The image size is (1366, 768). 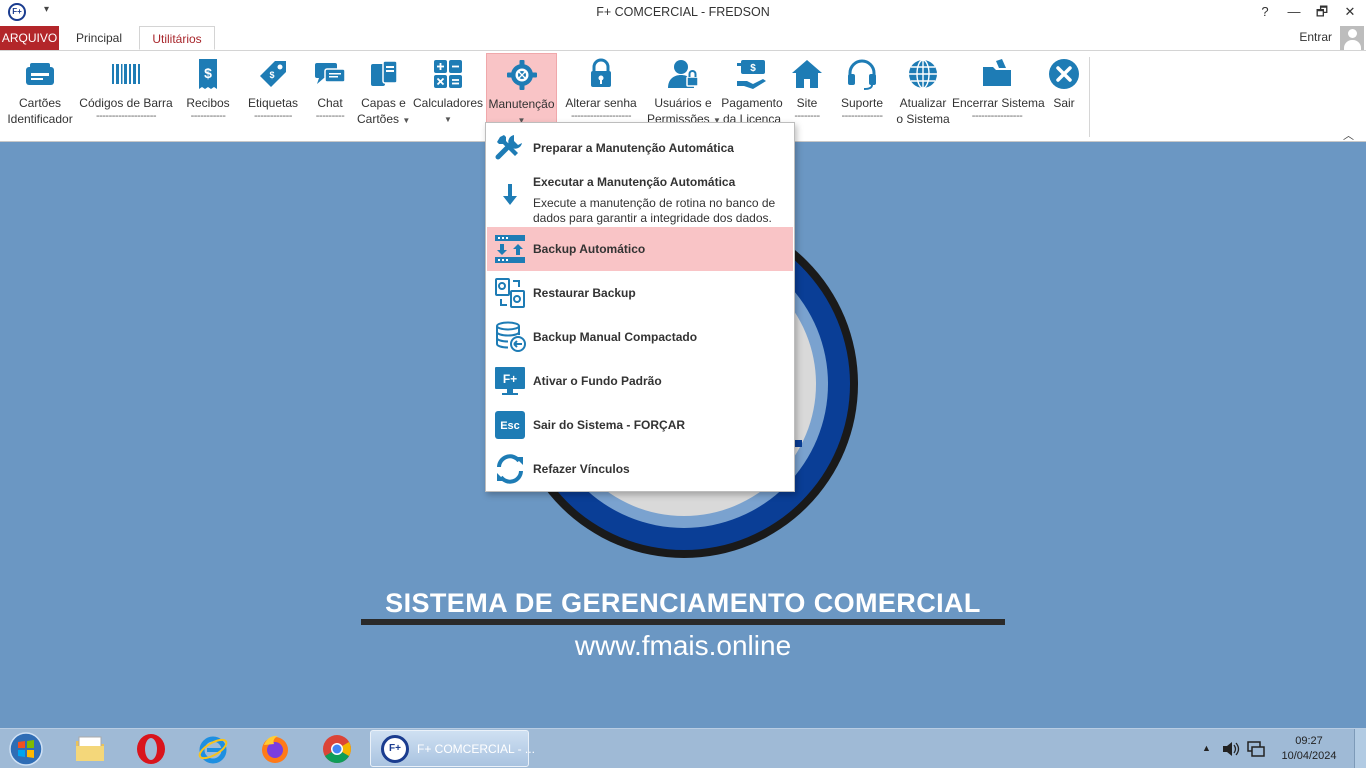 What do you see at coordinates (640, 469) in the screenshot?
I see `menu-item-refazer-vinculos: Refazer Vínculos` at bounding box center [640, 469].